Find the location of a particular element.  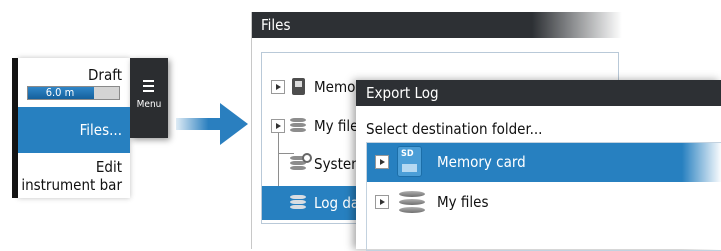

sd-card-icon is located at coordinates (409, 161).